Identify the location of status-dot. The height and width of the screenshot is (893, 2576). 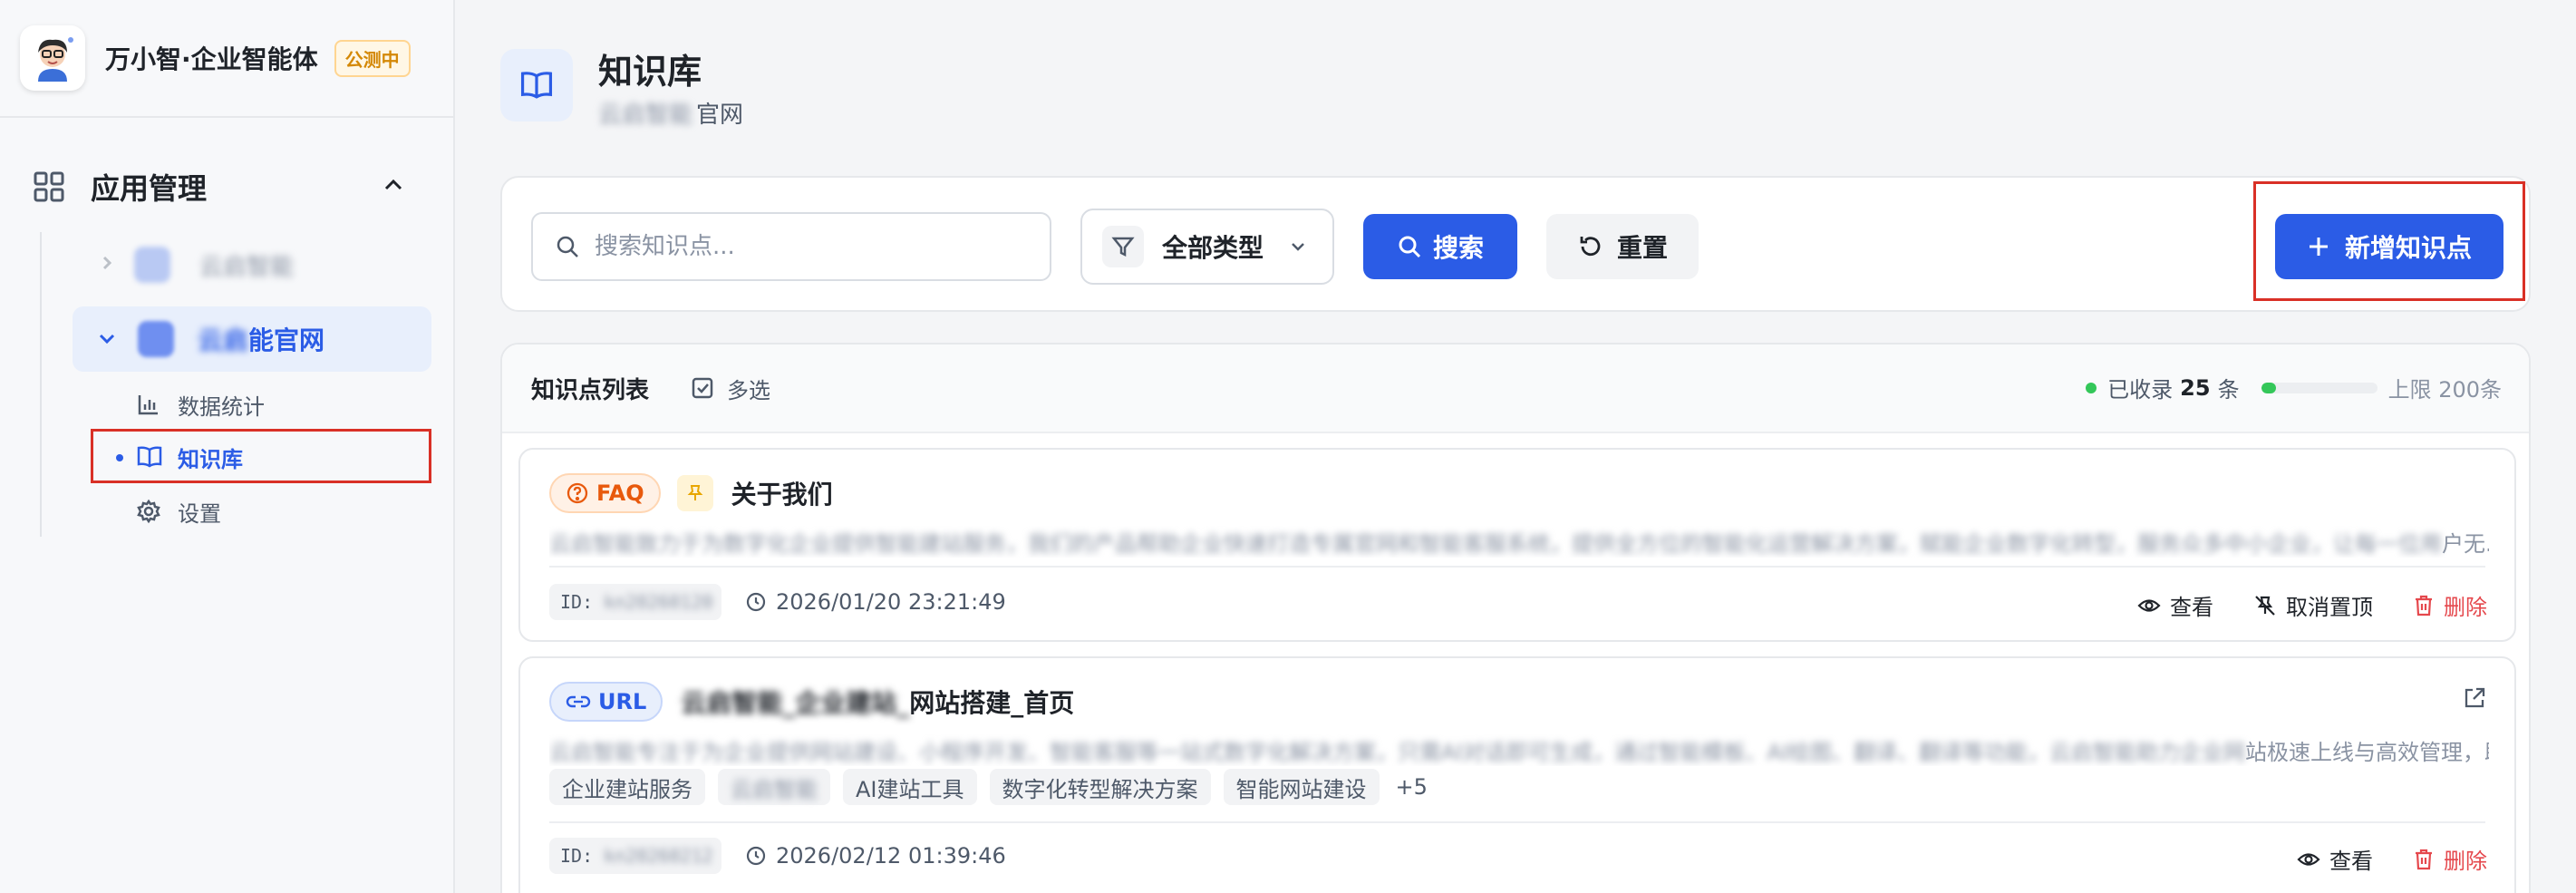
(2091, 387).